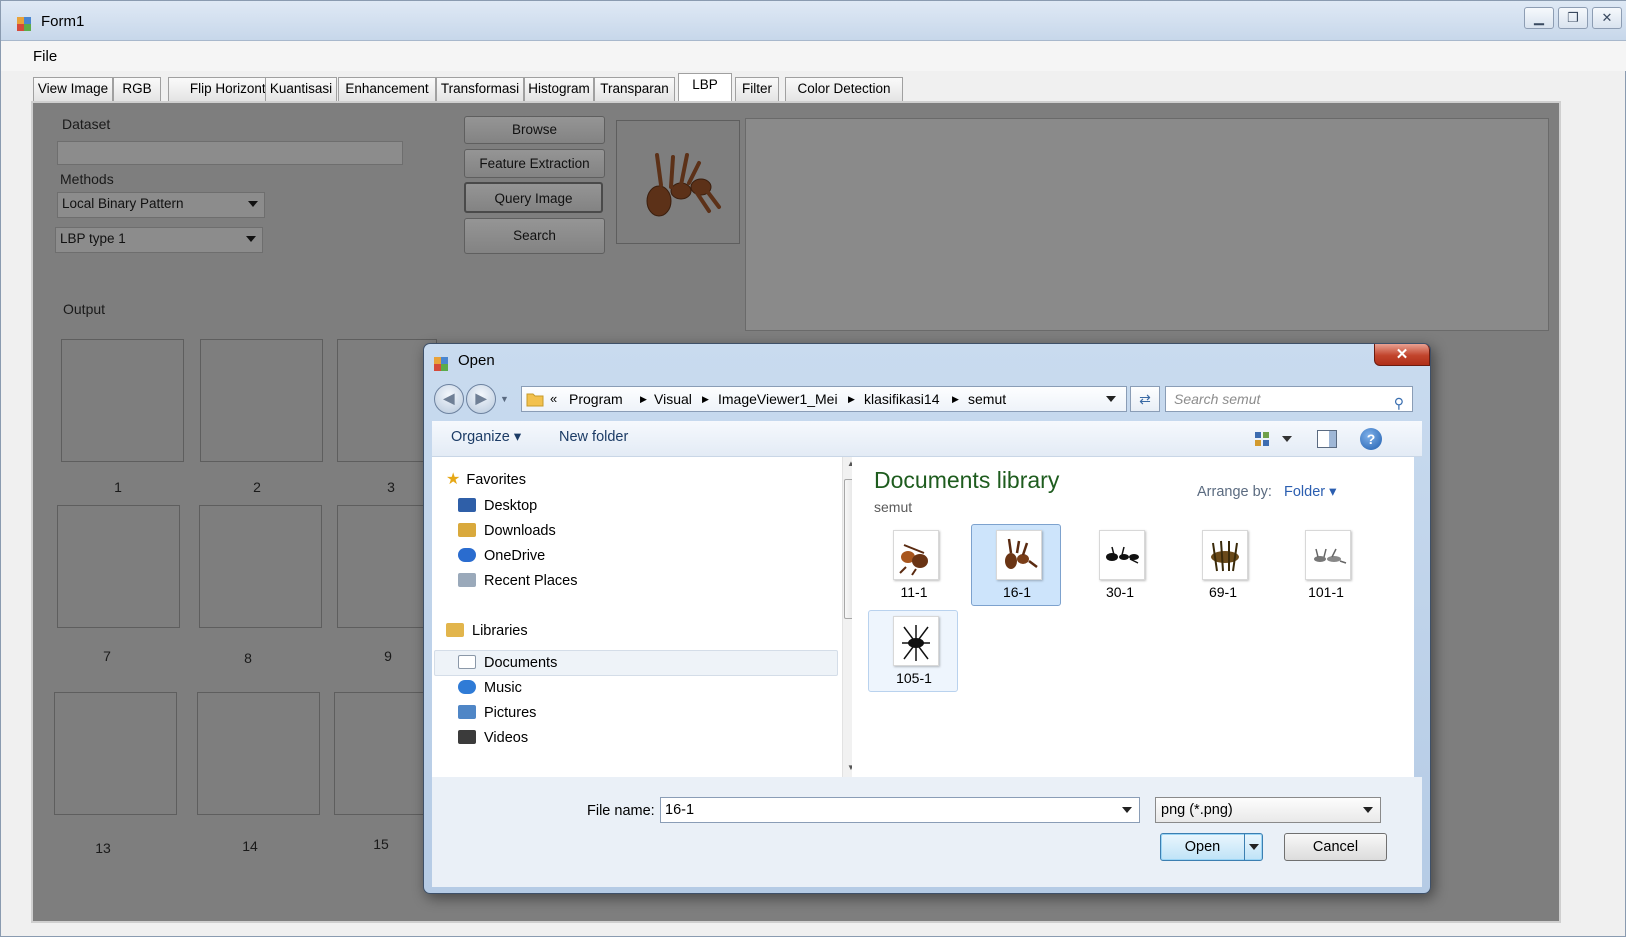 The image size is (1626, 937). I want to click on nav-libraries-label: Libraries, so click(500, 631).